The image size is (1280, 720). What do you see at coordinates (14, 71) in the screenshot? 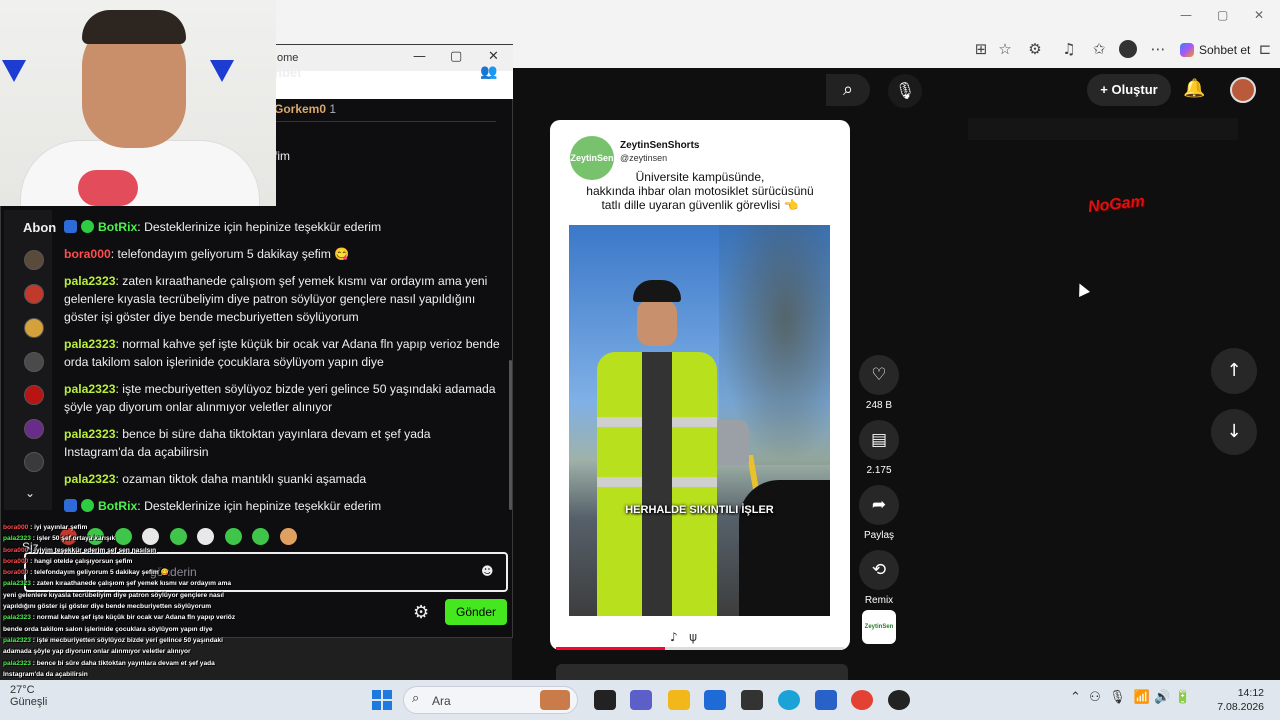
I see `overlay-diamond` at bounding box center [14, 71].